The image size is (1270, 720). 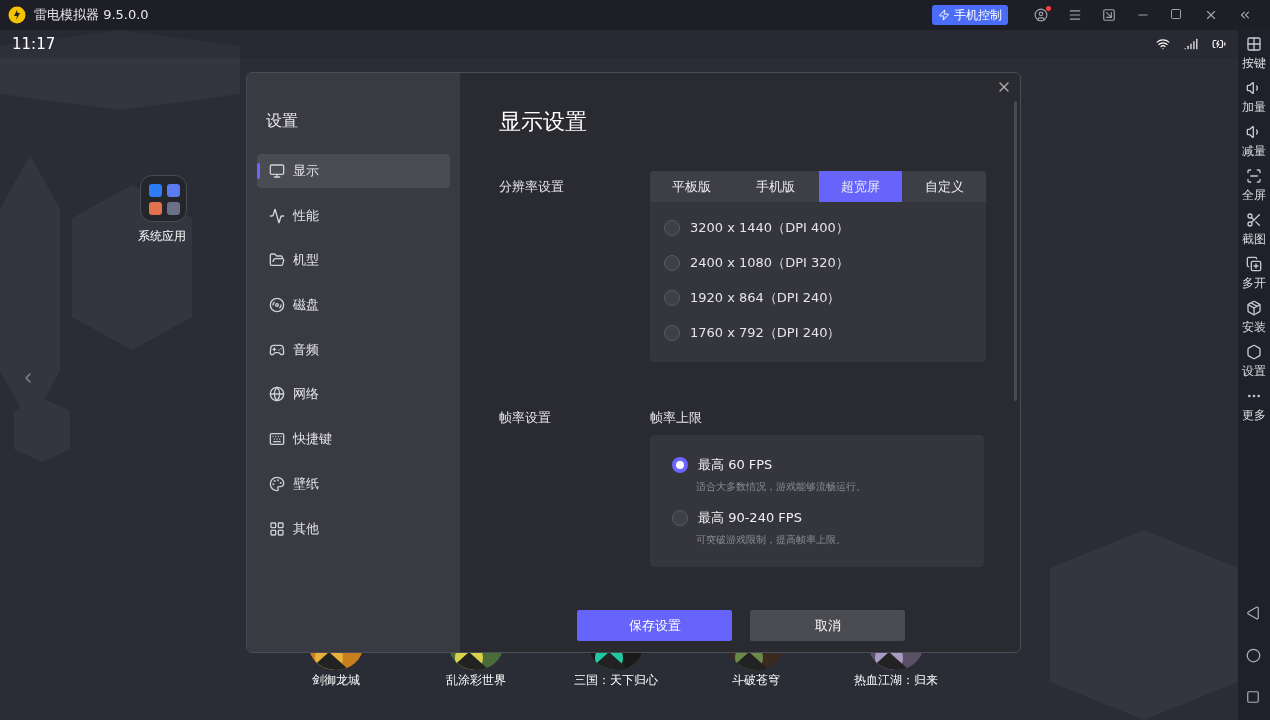 I want to click on dialog-title: 设置, so click(x=282, y=121).